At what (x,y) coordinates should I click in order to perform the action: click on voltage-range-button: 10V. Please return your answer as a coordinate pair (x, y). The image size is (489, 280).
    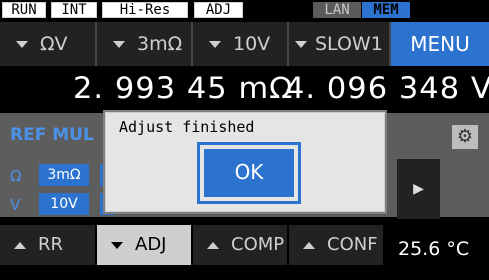
    Looking at the image, I should click on (240, 44).